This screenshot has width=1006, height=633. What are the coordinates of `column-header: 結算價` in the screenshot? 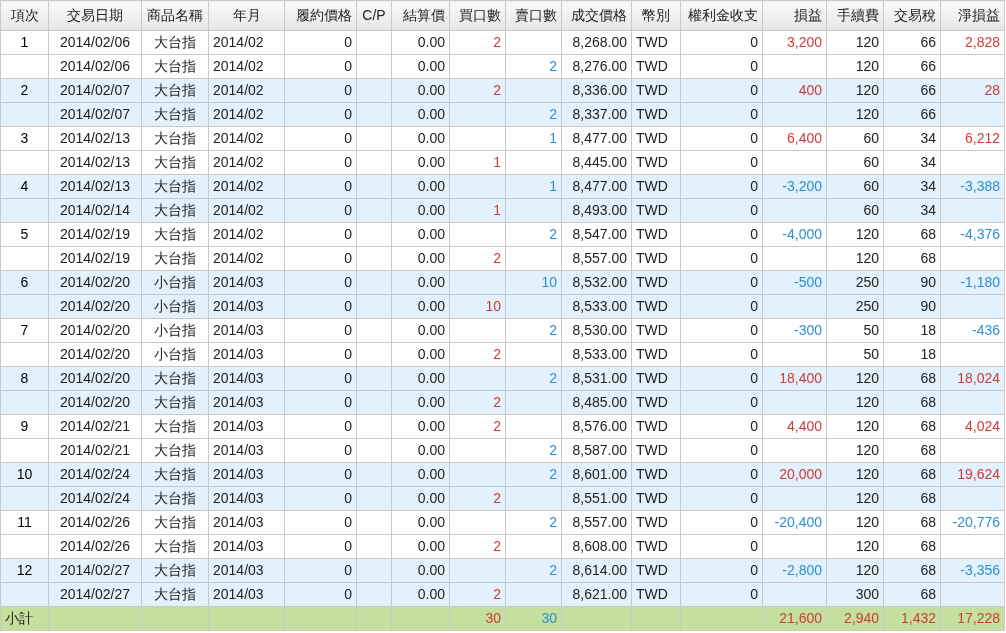 It's located at (420, 15).